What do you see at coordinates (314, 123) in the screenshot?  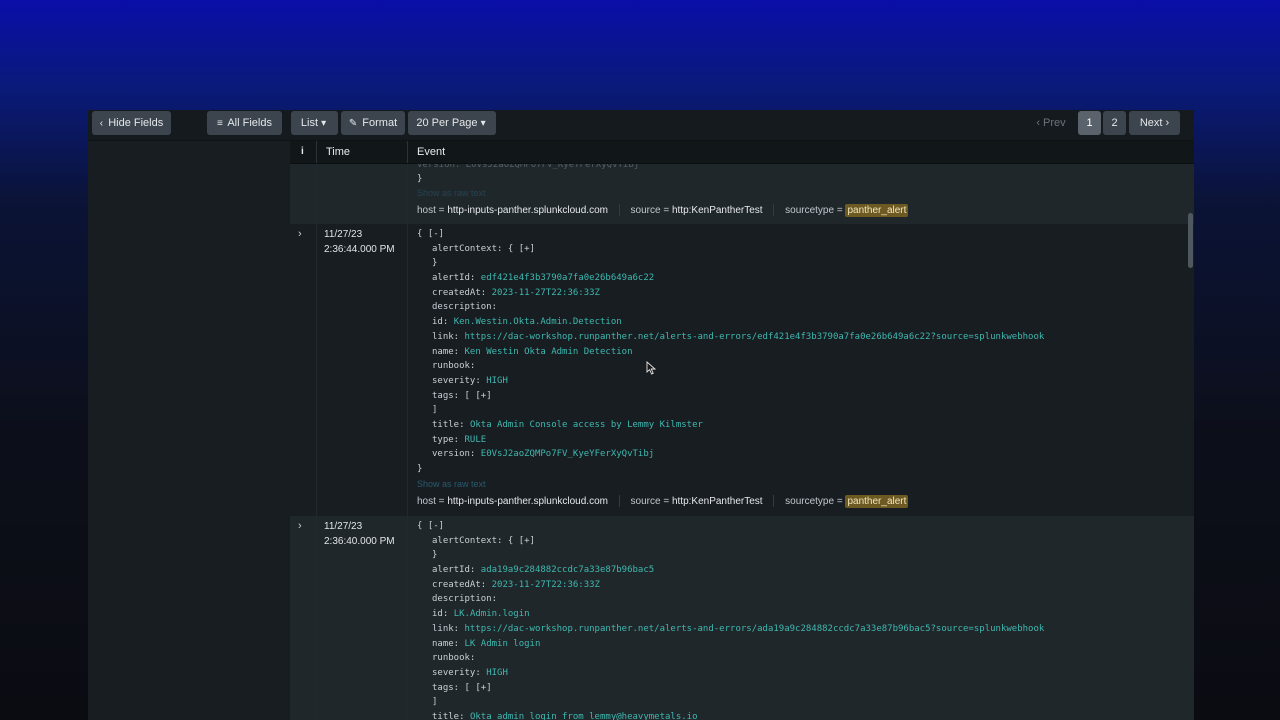 I see `list-view-dropdown: List ▾` at bounding box center [314, 123].